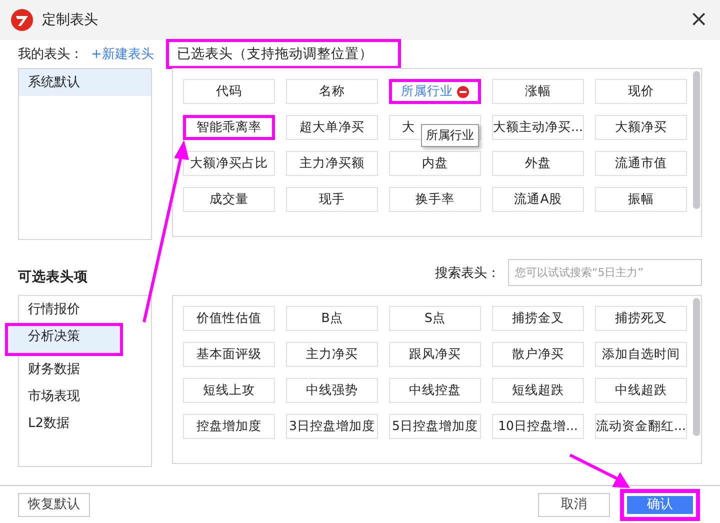 Image resolution: width=720 pixels, height=523 pixels. Describe the element at coordinates (450, 135) in the screenshot. I see `tooltip: 所属行业` at that location.